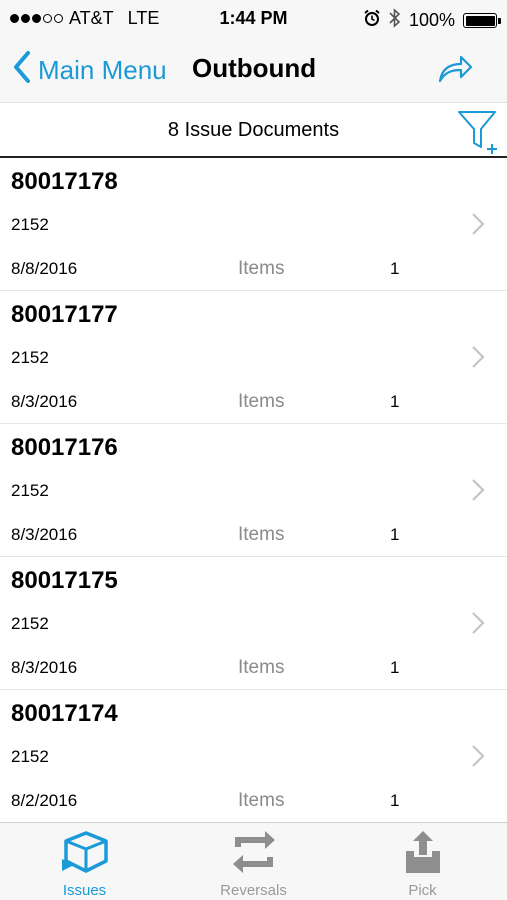 The width and height of the screenshot is (507, 900). I want to click on battery-percent: 100%, so click(431, 20).